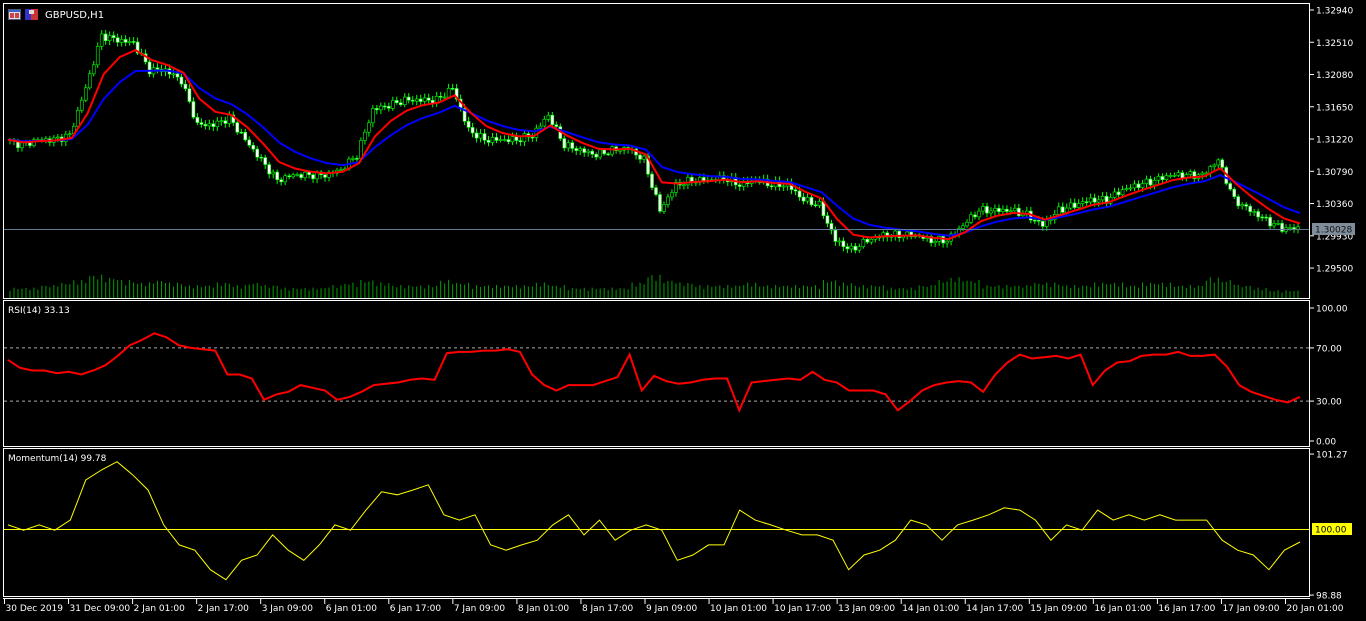 The image size is (1366, 621). What do you see at coordinates (1334, 270) in the screenshot?
I see `price-tick-label: 1.29500` at bounding box center [1334, 270].